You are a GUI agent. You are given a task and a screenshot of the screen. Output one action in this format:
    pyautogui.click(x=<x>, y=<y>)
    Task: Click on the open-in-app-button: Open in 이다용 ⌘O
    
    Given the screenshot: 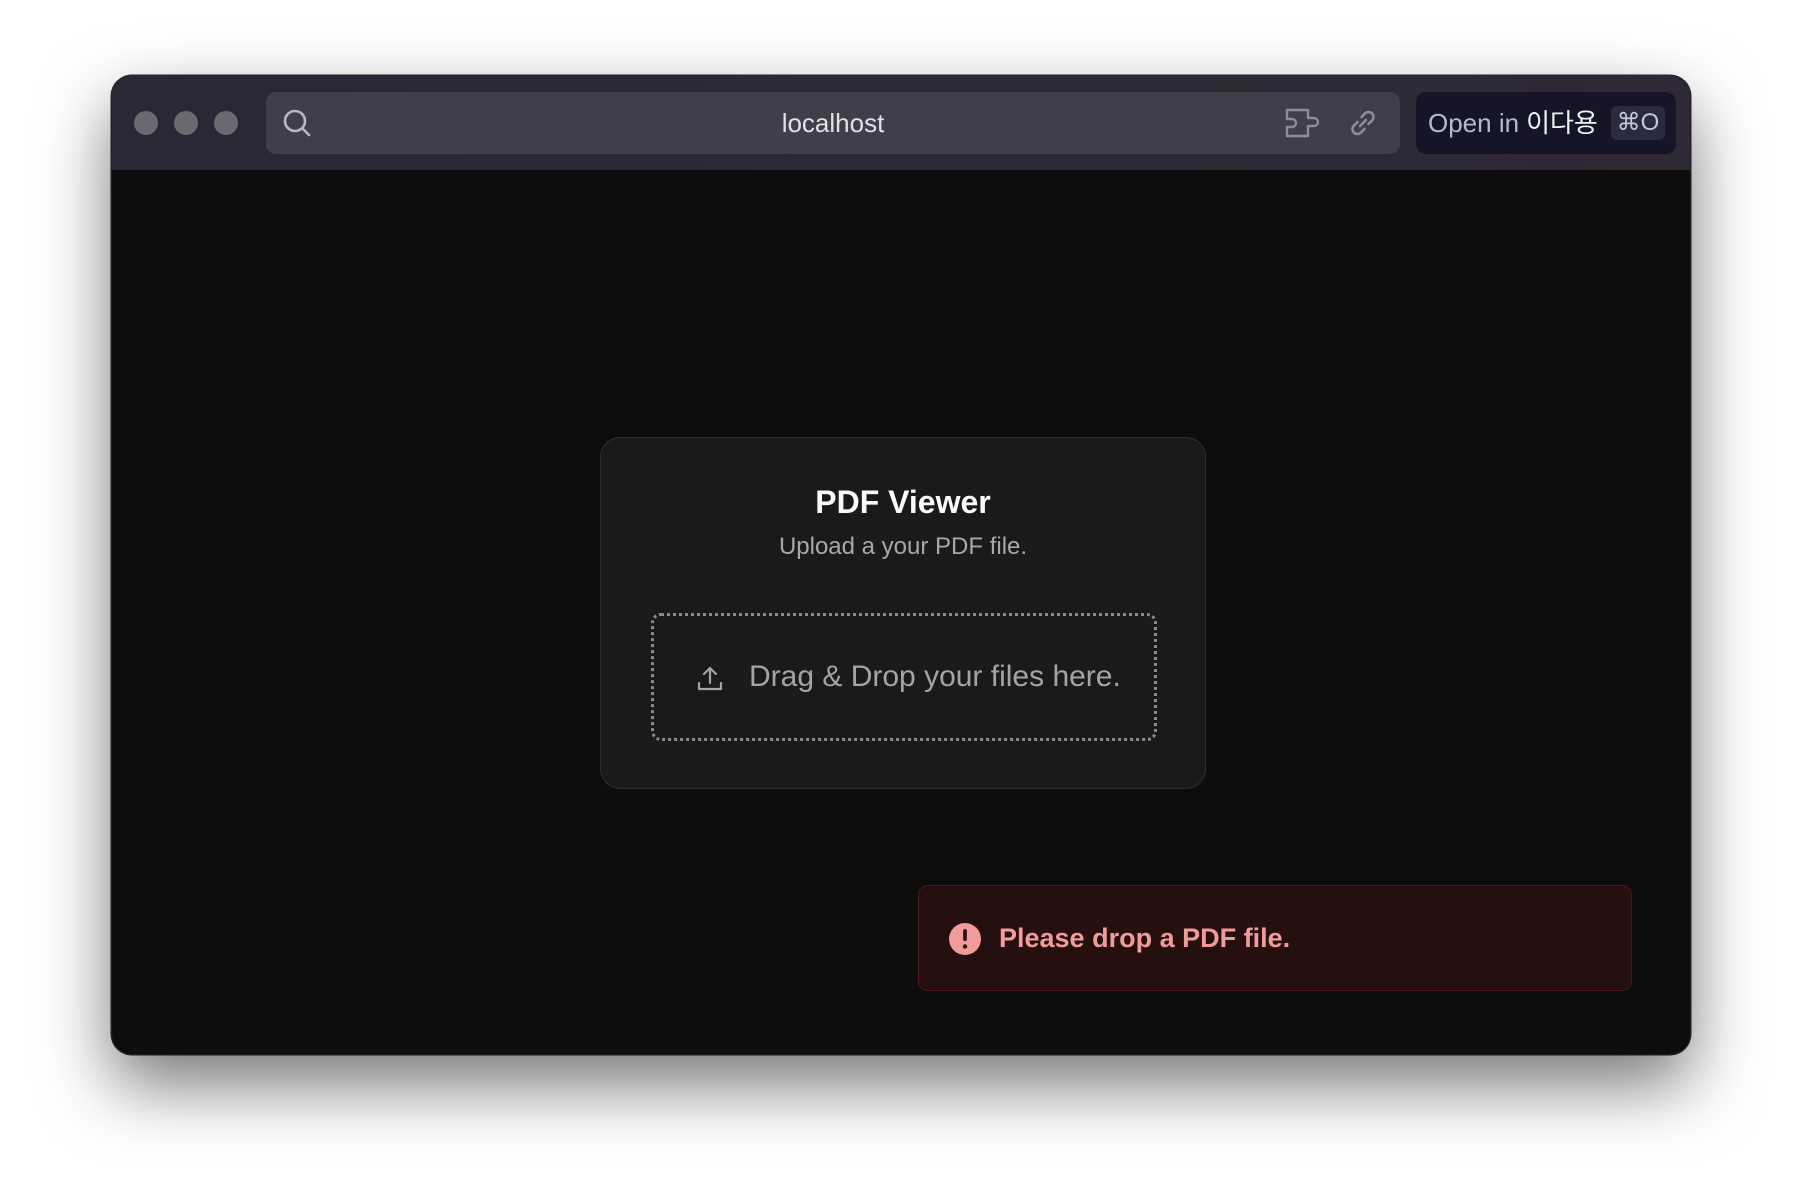 What is the action you would take?
    pyautogui.click(x=1546, y=123)
    